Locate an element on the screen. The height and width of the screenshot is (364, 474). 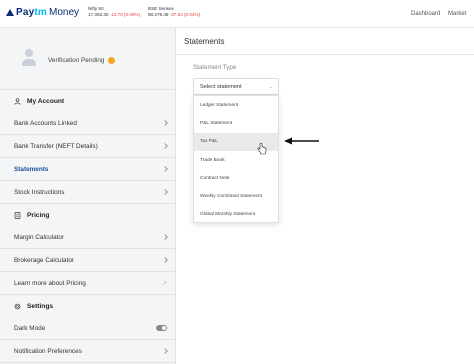
ticker-value: 58,279.48 is located at coordinates (158, 14).